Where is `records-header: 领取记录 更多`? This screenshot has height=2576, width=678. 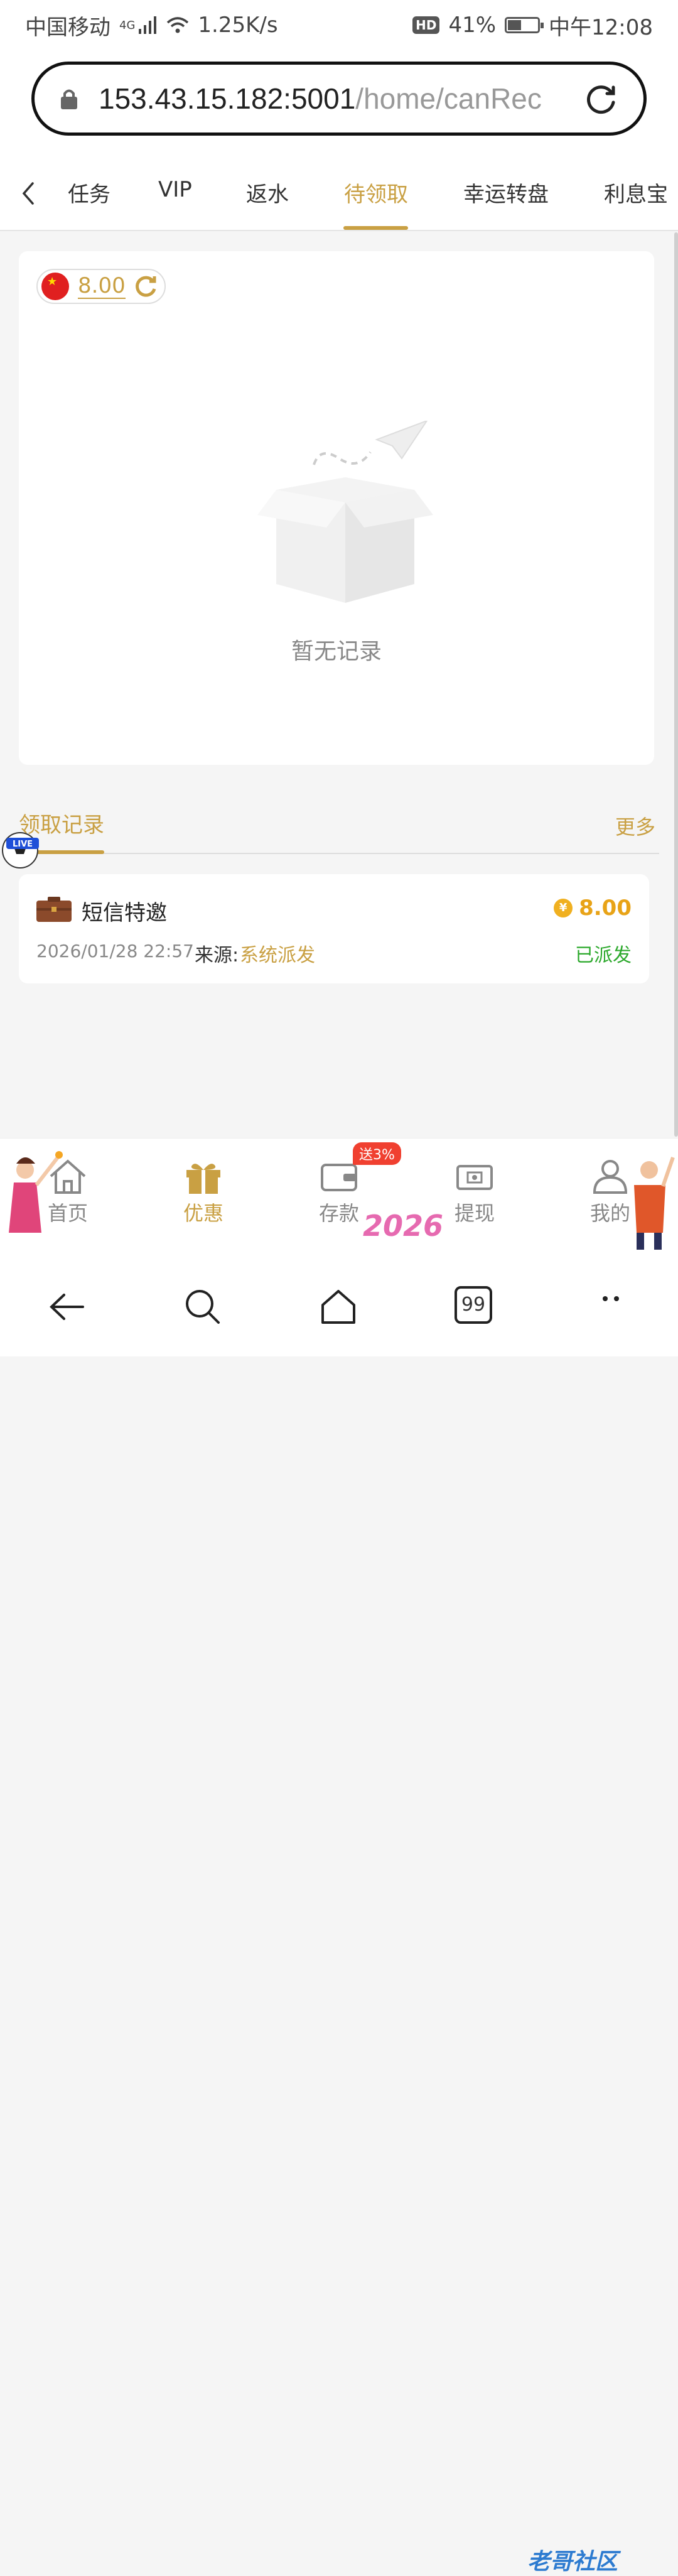 records-header: 领取记录 更多 is located at coordinates (339, 826).